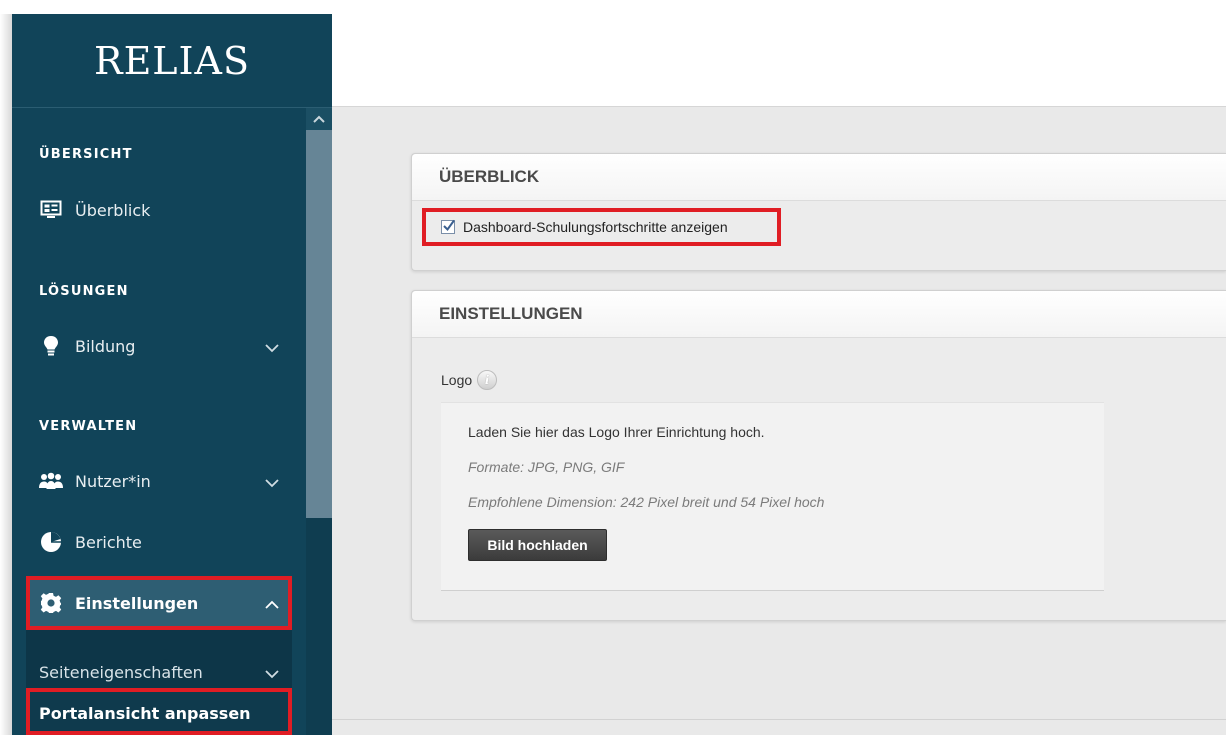  I want to click on scroll-up-icon, so click(319, 119).